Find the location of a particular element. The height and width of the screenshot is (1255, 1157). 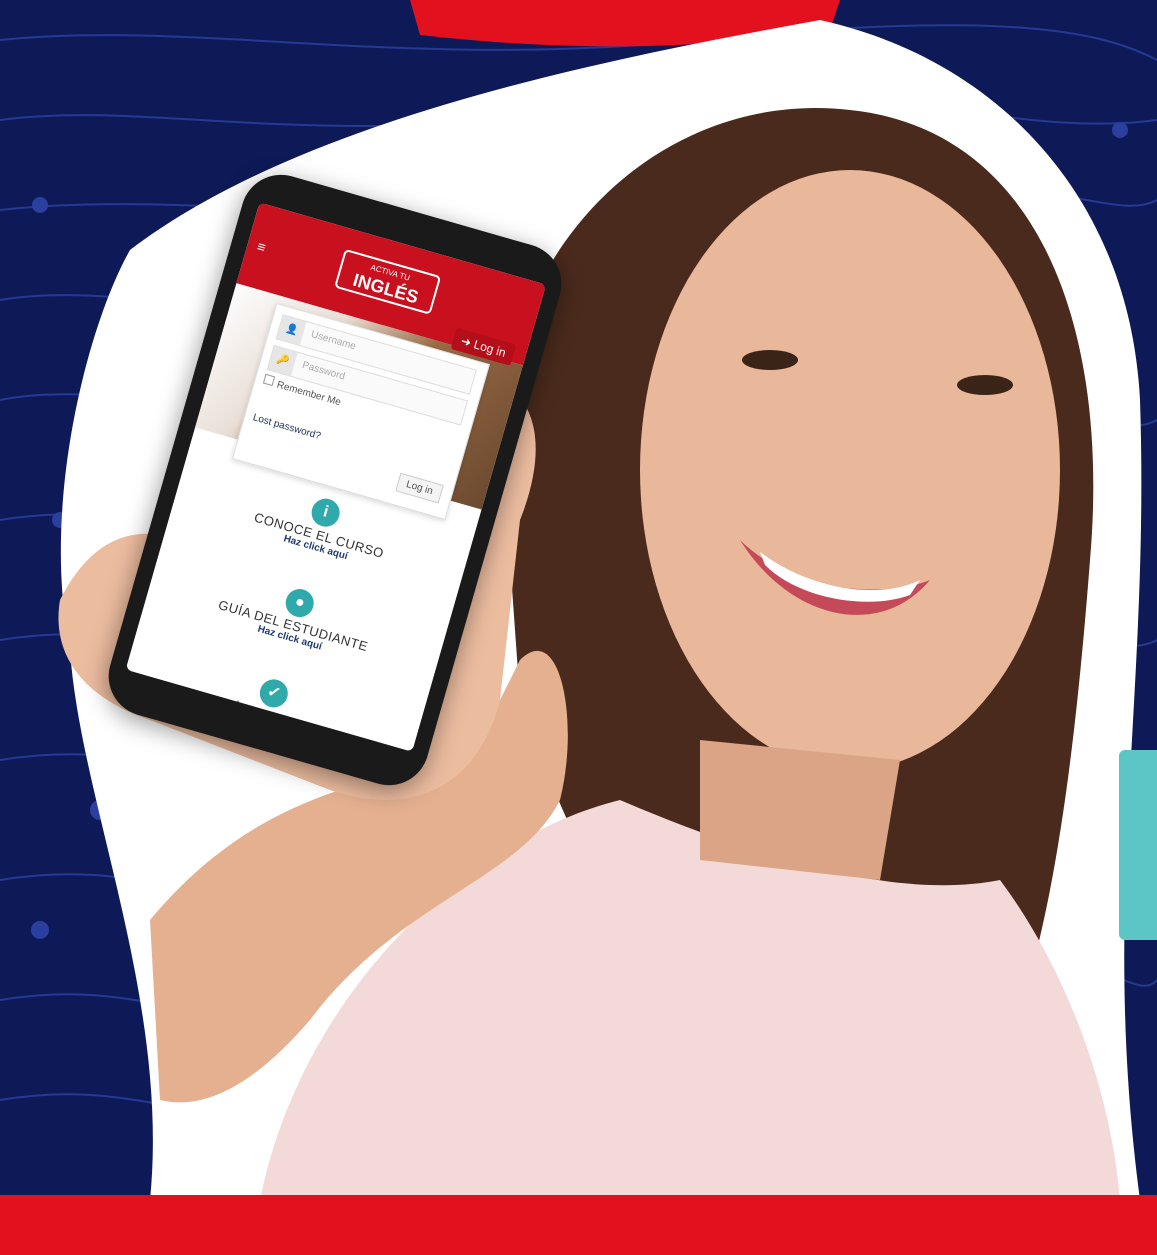

check-icon: ✓ is located at coordinates (274, 693).